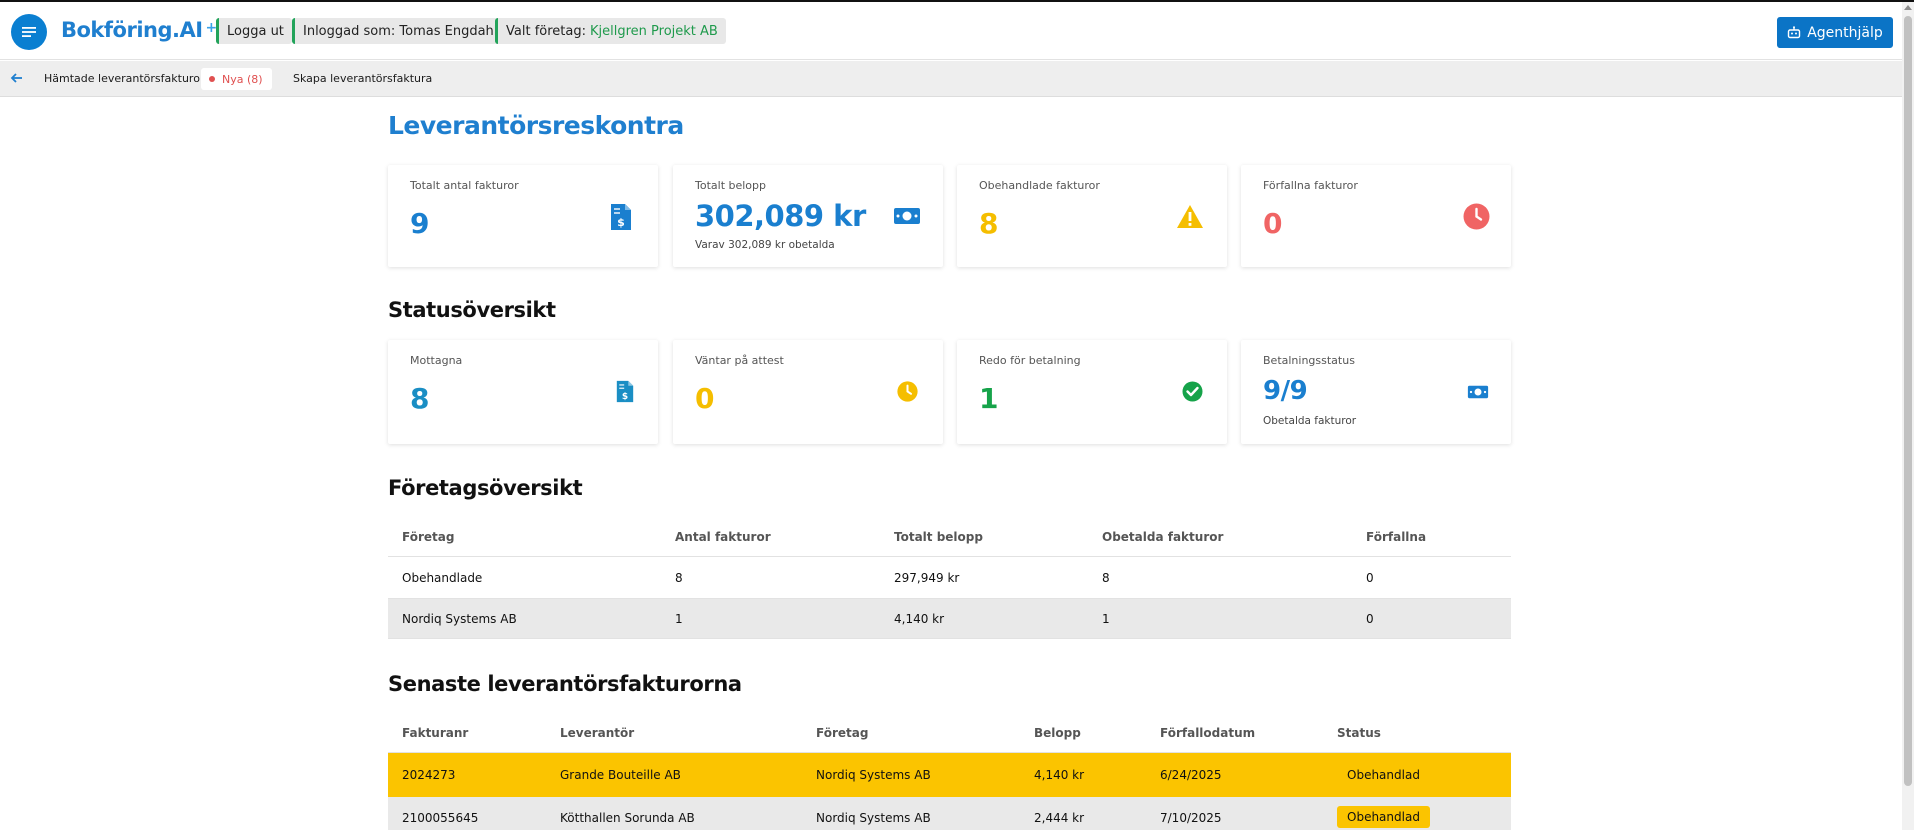  What do you see at coordinates (1059, 818) in the screenshot?
I see `cell-amount: 2,444 kr` at bounding box center [1059, 818].